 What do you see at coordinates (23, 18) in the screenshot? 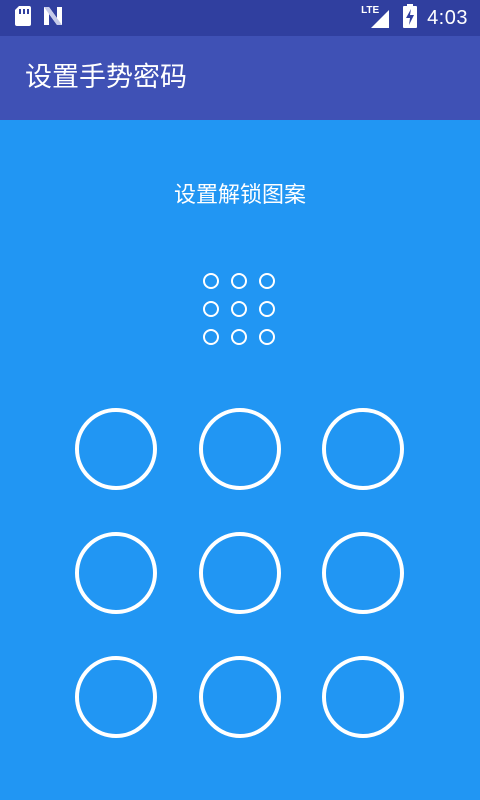
I see `sd-card-icon` at bounding box center [23, 18].